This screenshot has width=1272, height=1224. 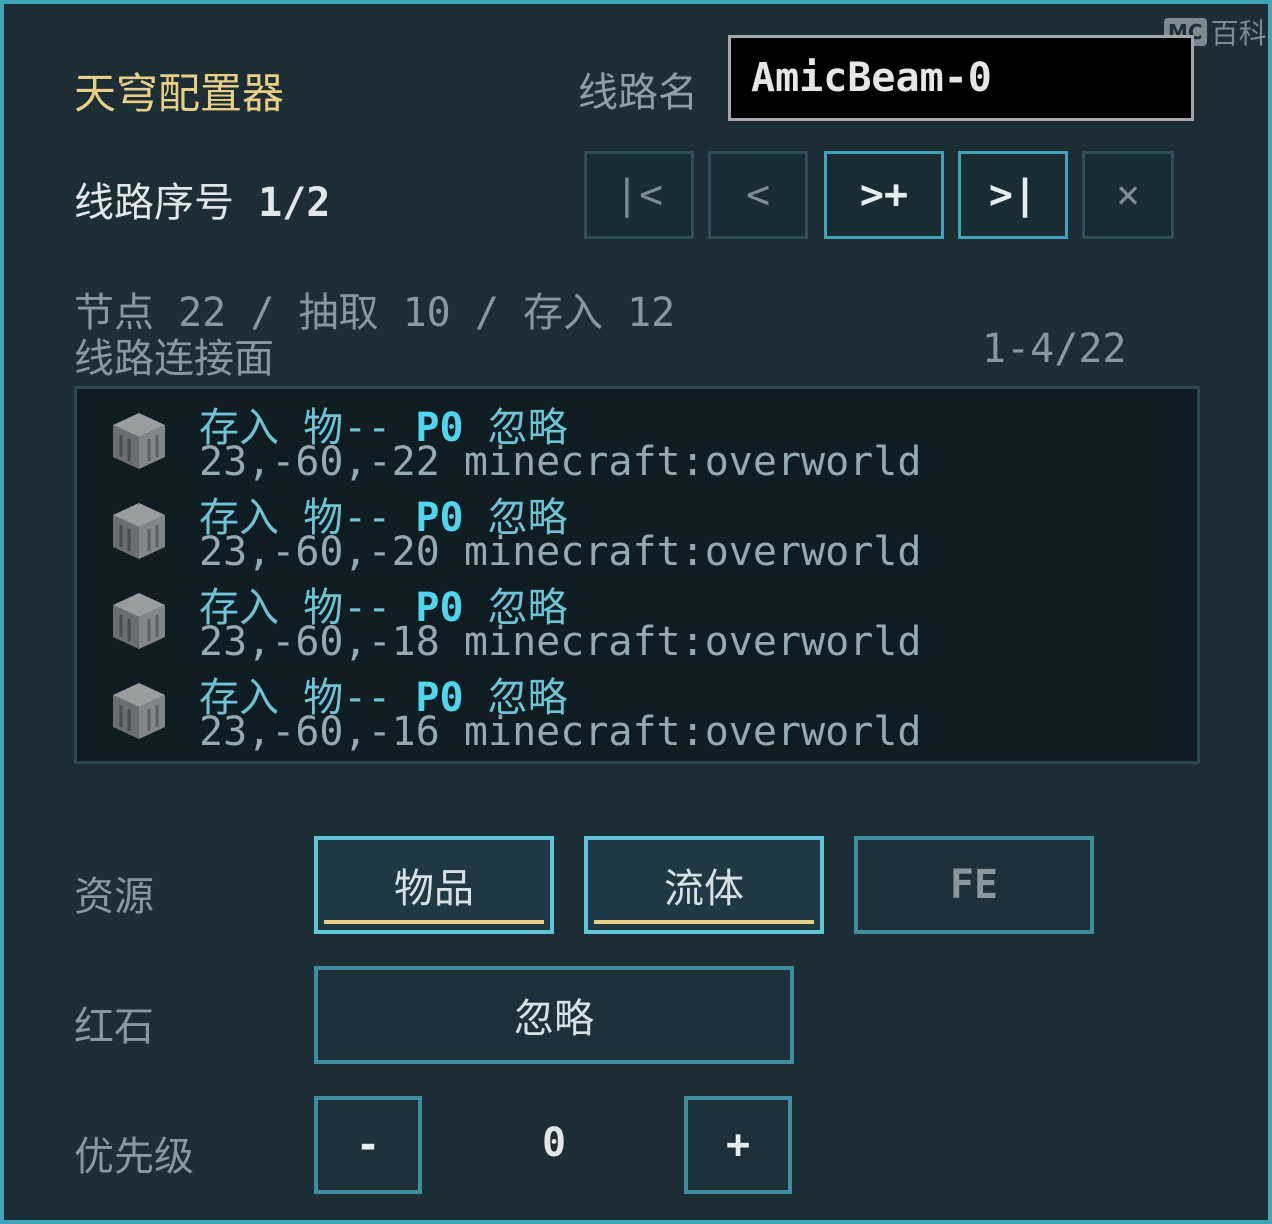 I want to click on route-index: 线路序号 1/2, so click(x=202, y=199).